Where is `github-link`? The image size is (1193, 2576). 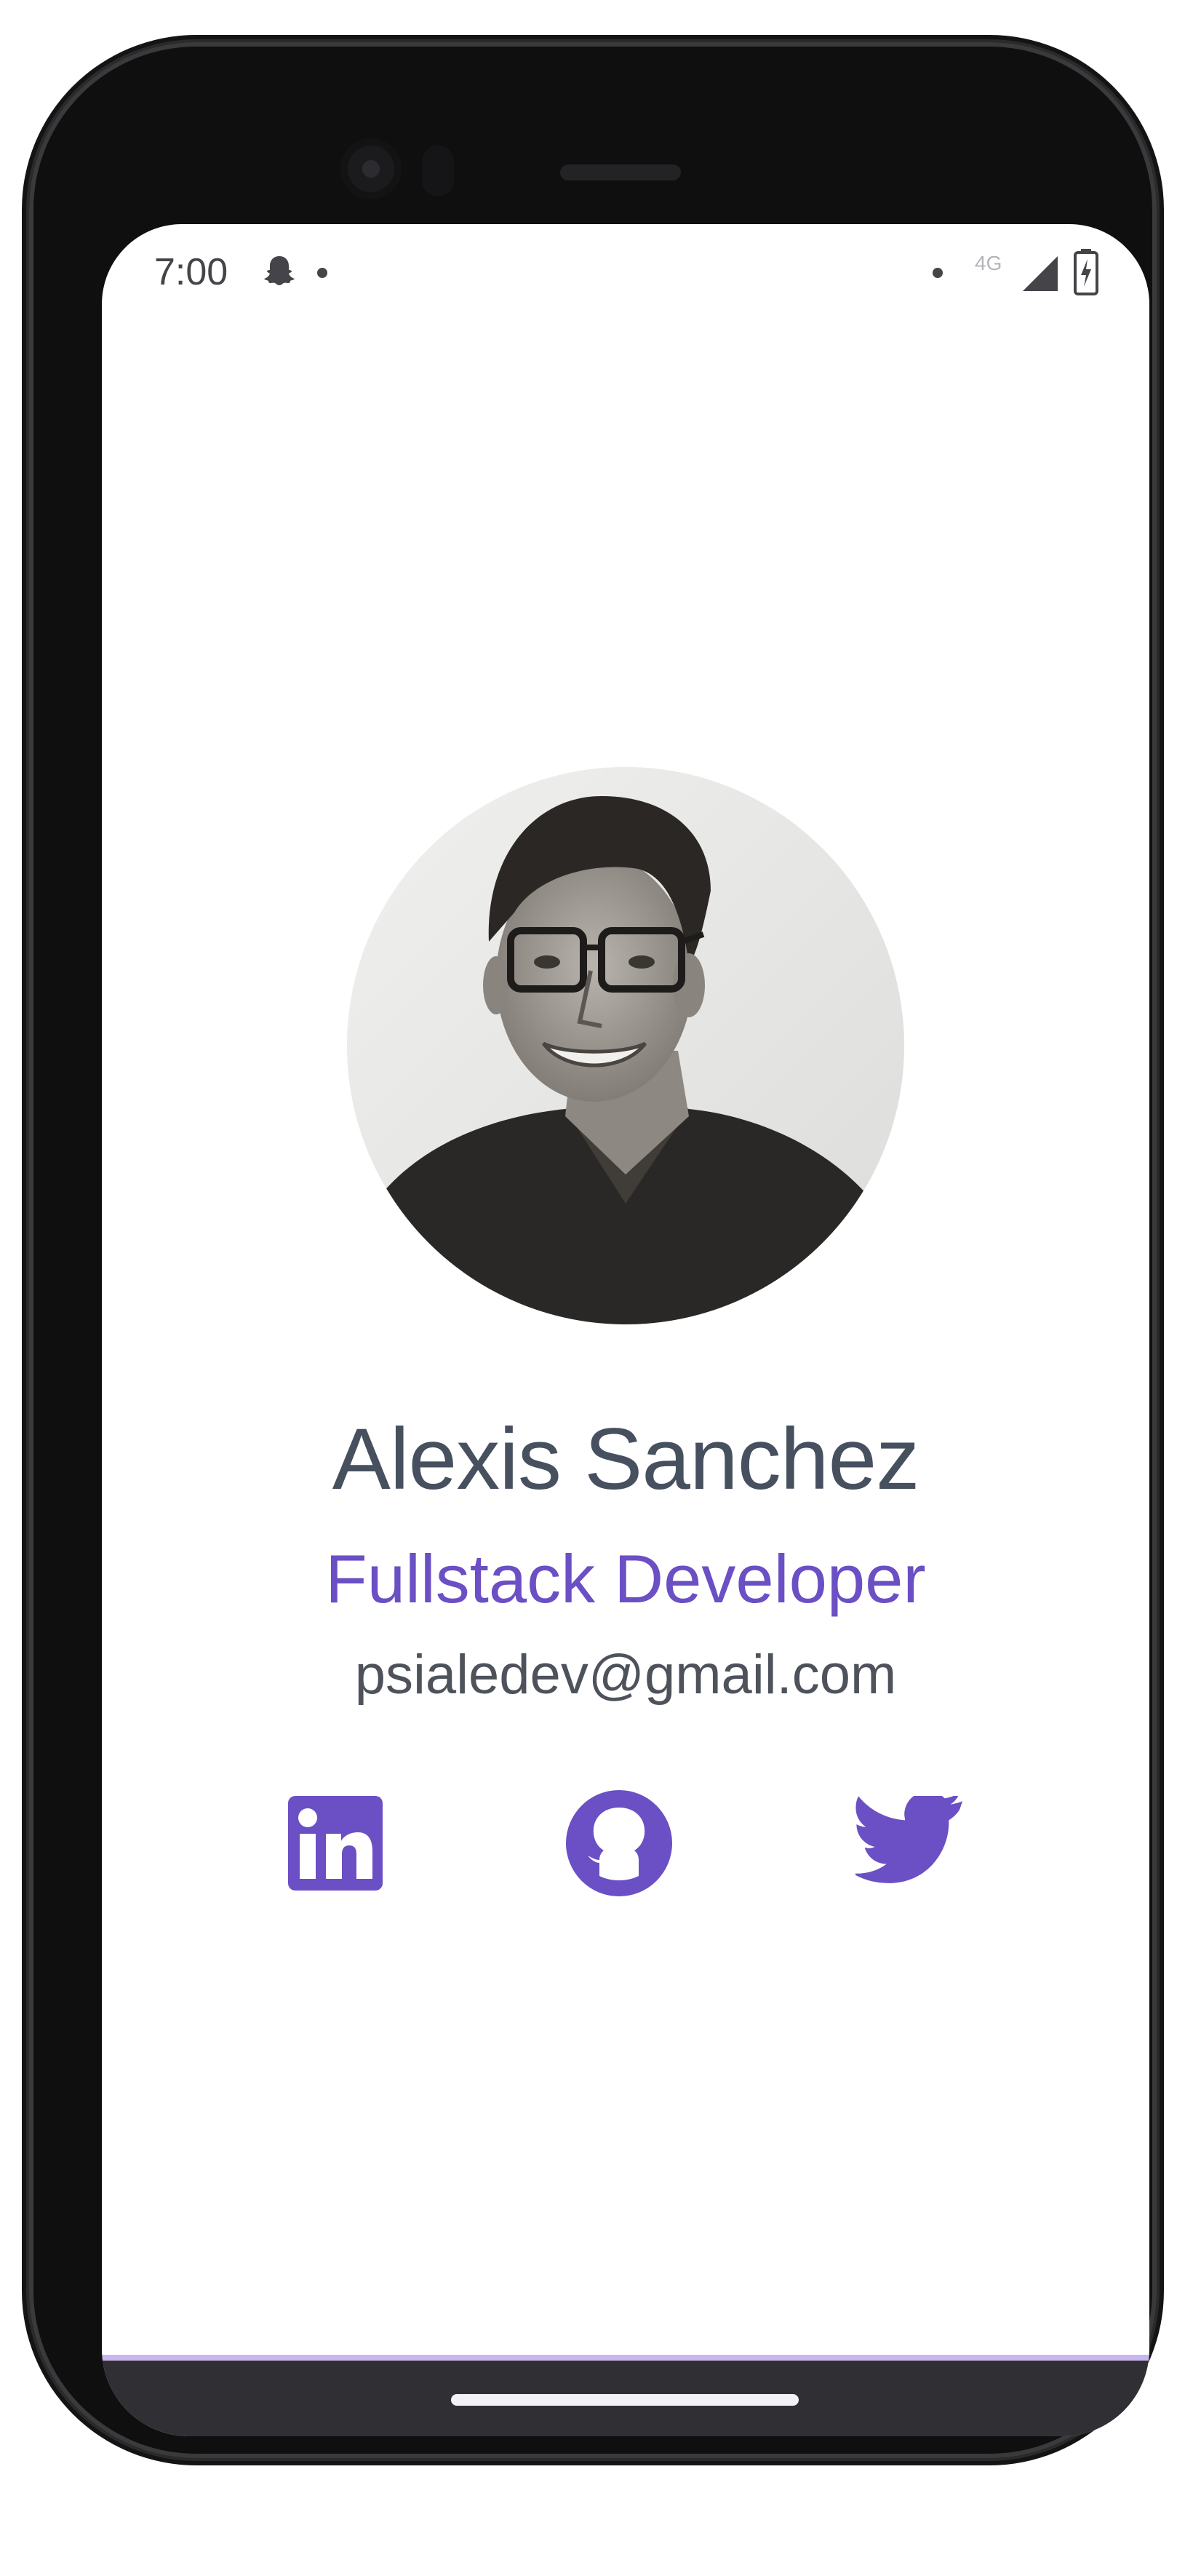
github-link is located at coordinates (619, 1844).